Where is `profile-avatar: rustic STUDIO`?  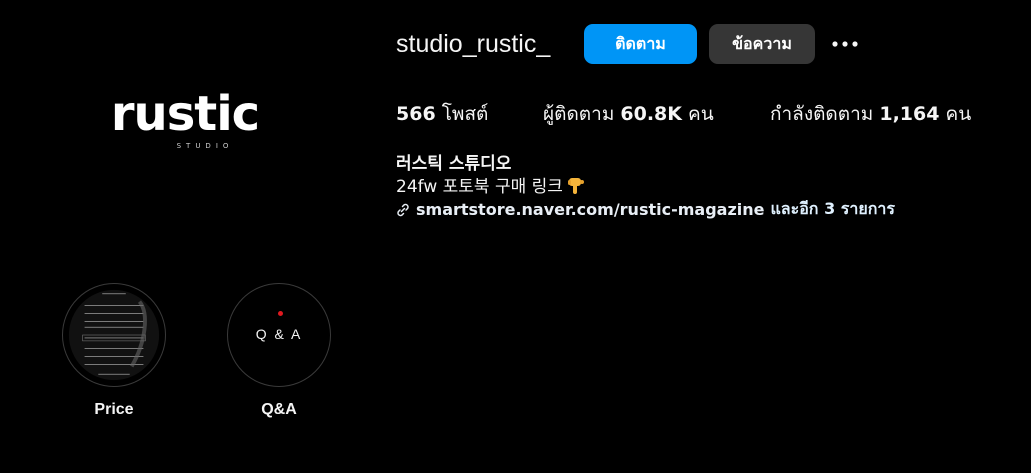
profile-avatar: rustic STUDIO is located at coordinates (185, 120).